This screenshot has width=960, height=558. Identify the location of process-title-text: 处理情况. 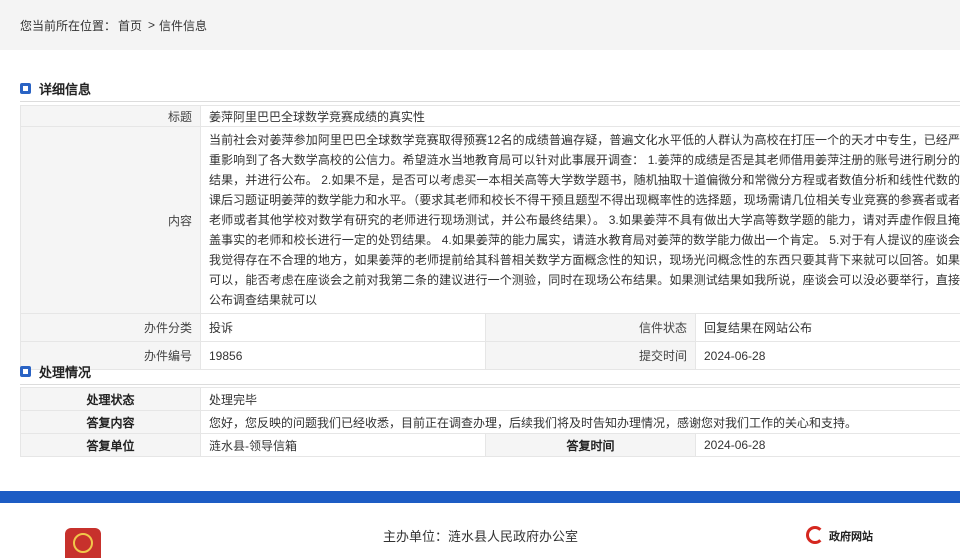
(65, 371).